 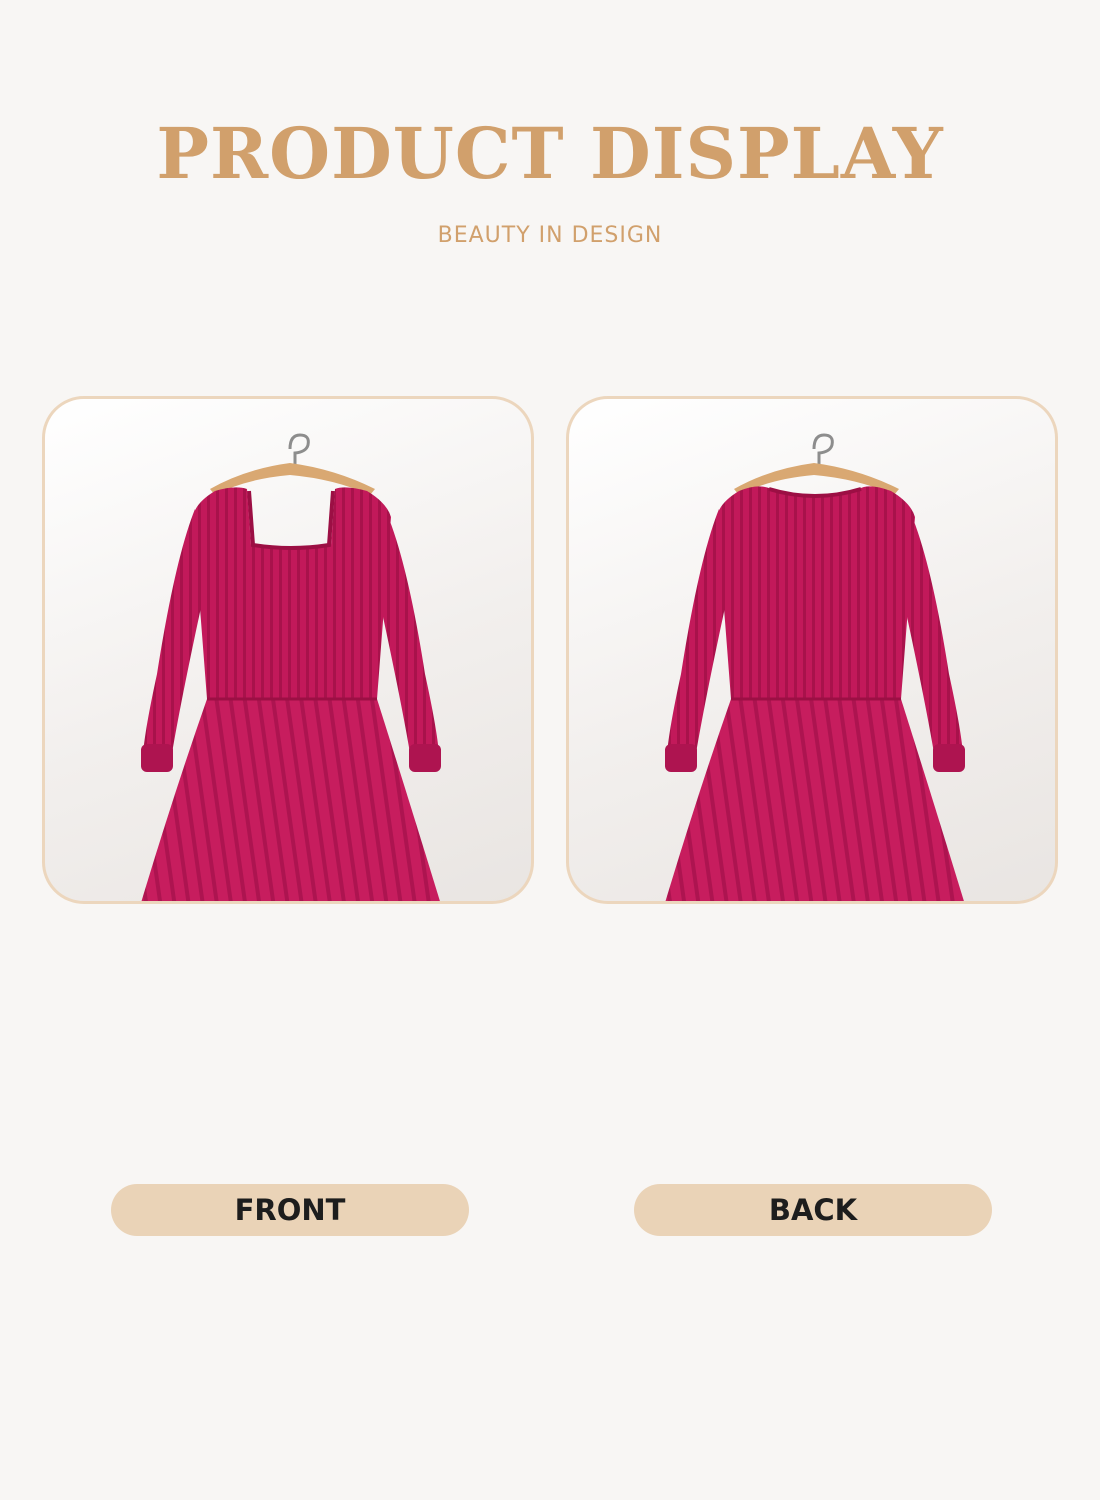 I want to click on dress-front-image, so click(x=291, y=667).